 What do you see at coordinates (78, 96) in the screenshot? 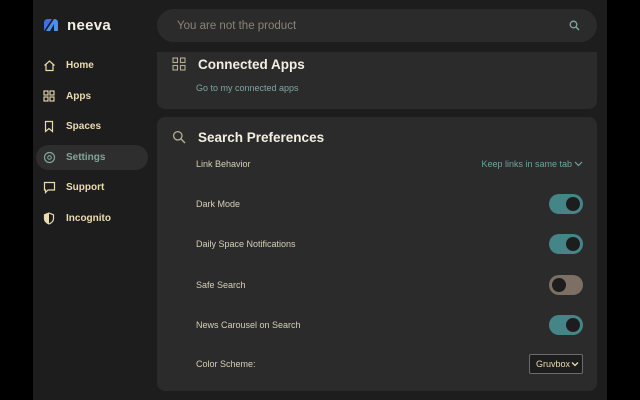
I see `sidebar-item-label: Apps` at bounding box center [78, 96].